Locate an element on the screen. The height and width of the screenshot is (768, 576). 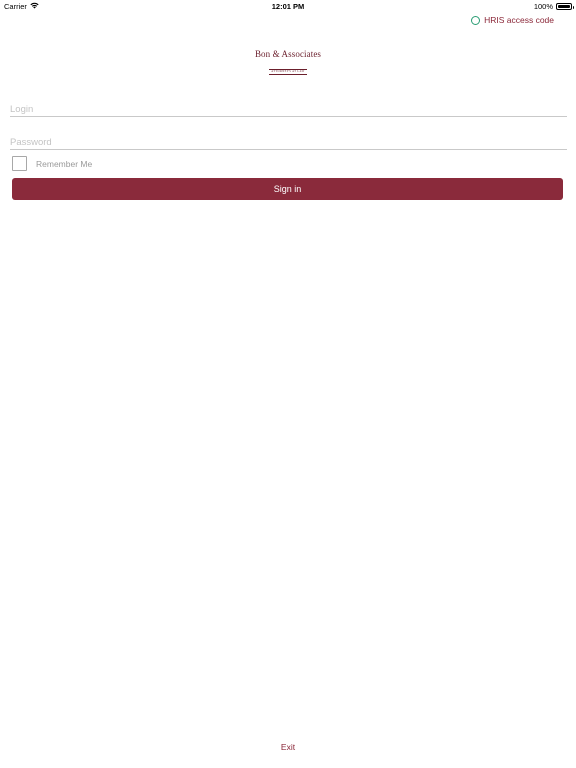
hris-access-code-label: HRIS access code is located at coordinates (519, 20).